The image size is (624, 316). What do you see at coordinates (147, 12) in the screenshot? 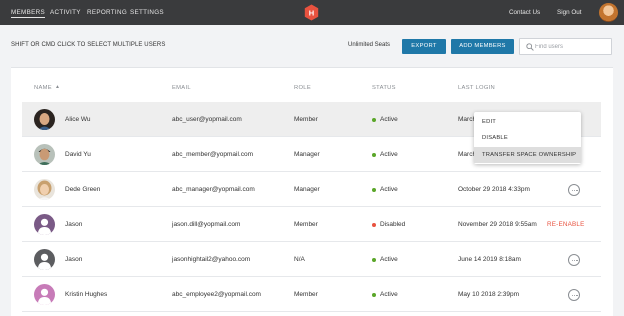
I see `nav-settings: SETTINGS` at bounding box center [147, 12].